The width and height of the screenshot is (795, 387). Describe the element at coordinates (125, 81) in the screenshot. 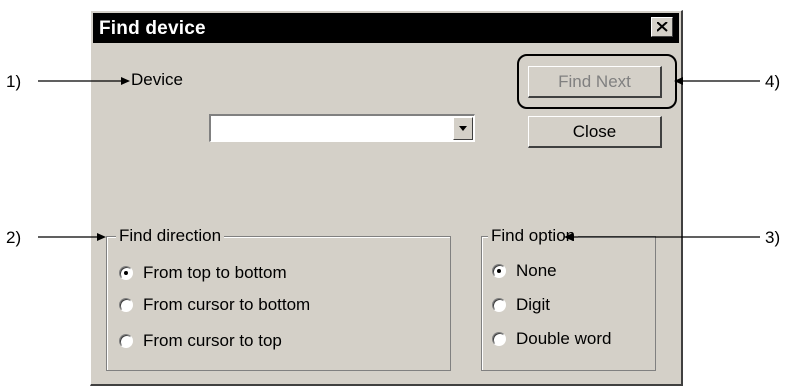

I see `arrow-1-head` at that location.